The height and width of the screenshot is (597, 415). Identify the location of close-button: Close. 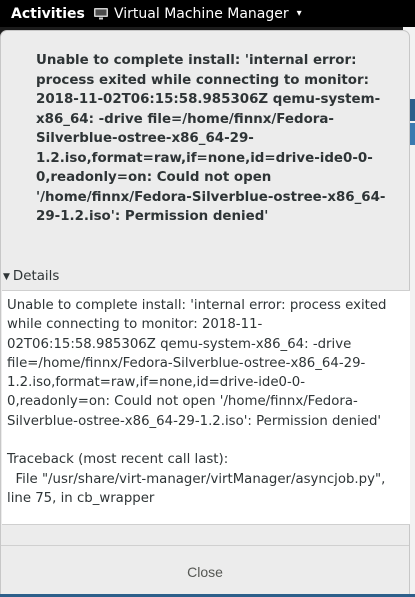
(205, 571).